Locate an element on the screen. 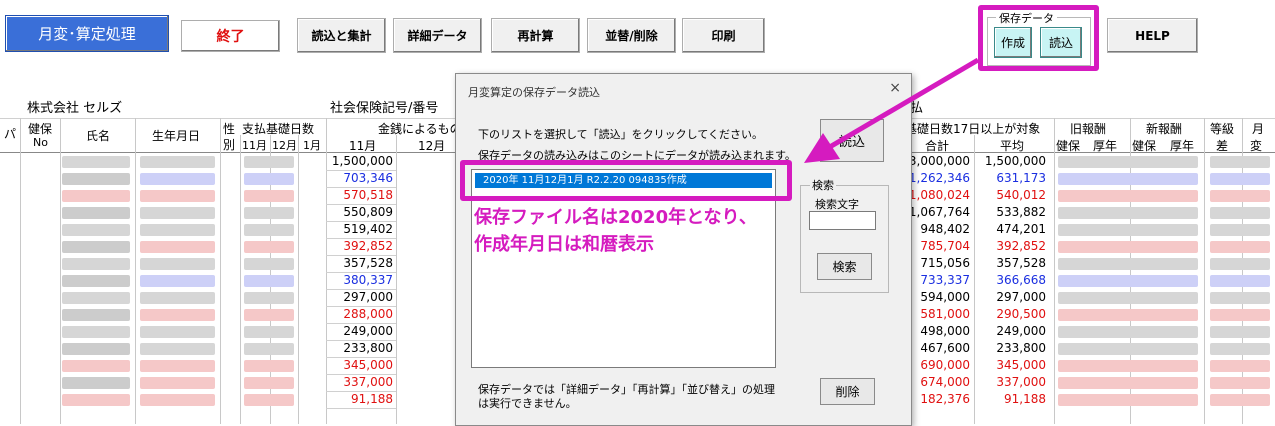 This screenshot has height=426, width=1275. delete-button: 削除 is located at coordinates (847, 391).